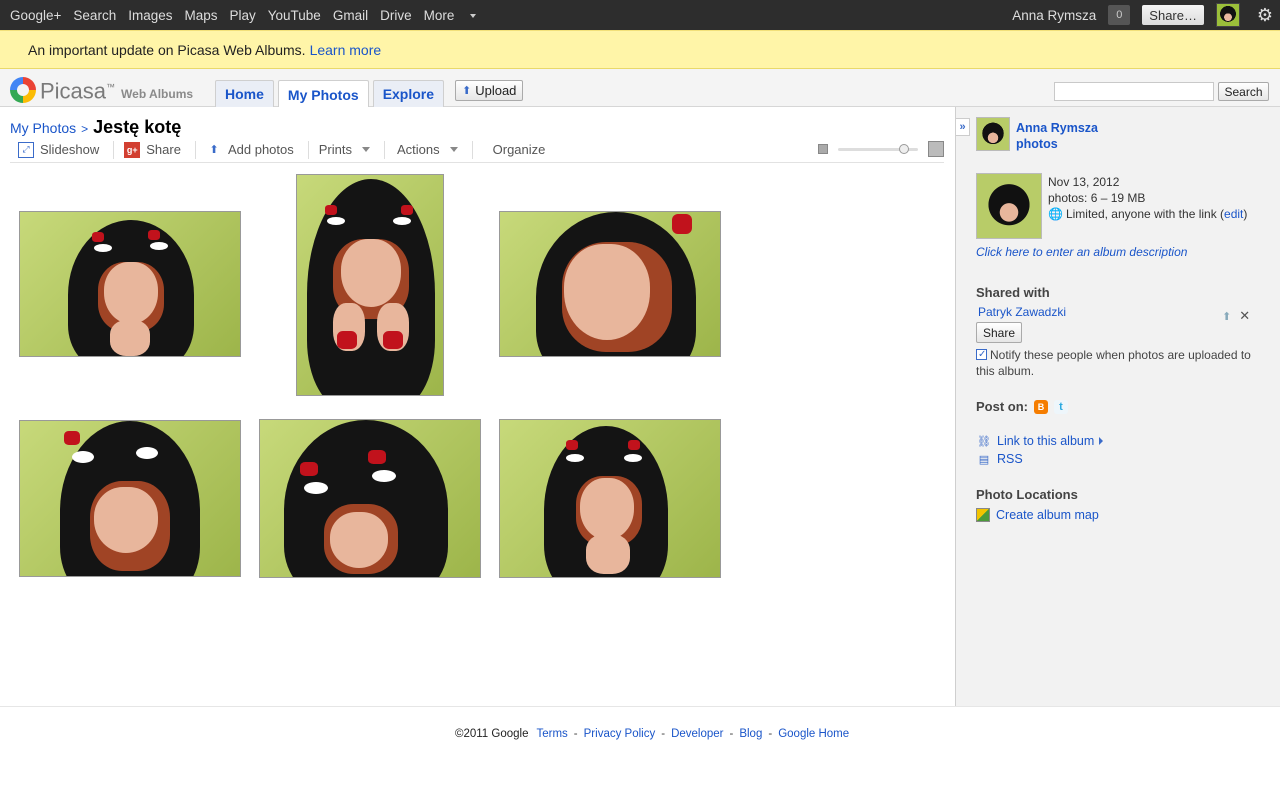 This screenshot has width=1280, height=800. Describe the element at coordinates (95, 127) in the screenshot. I see `breadcrumb: My Photos > Jestę kotę` at that location.